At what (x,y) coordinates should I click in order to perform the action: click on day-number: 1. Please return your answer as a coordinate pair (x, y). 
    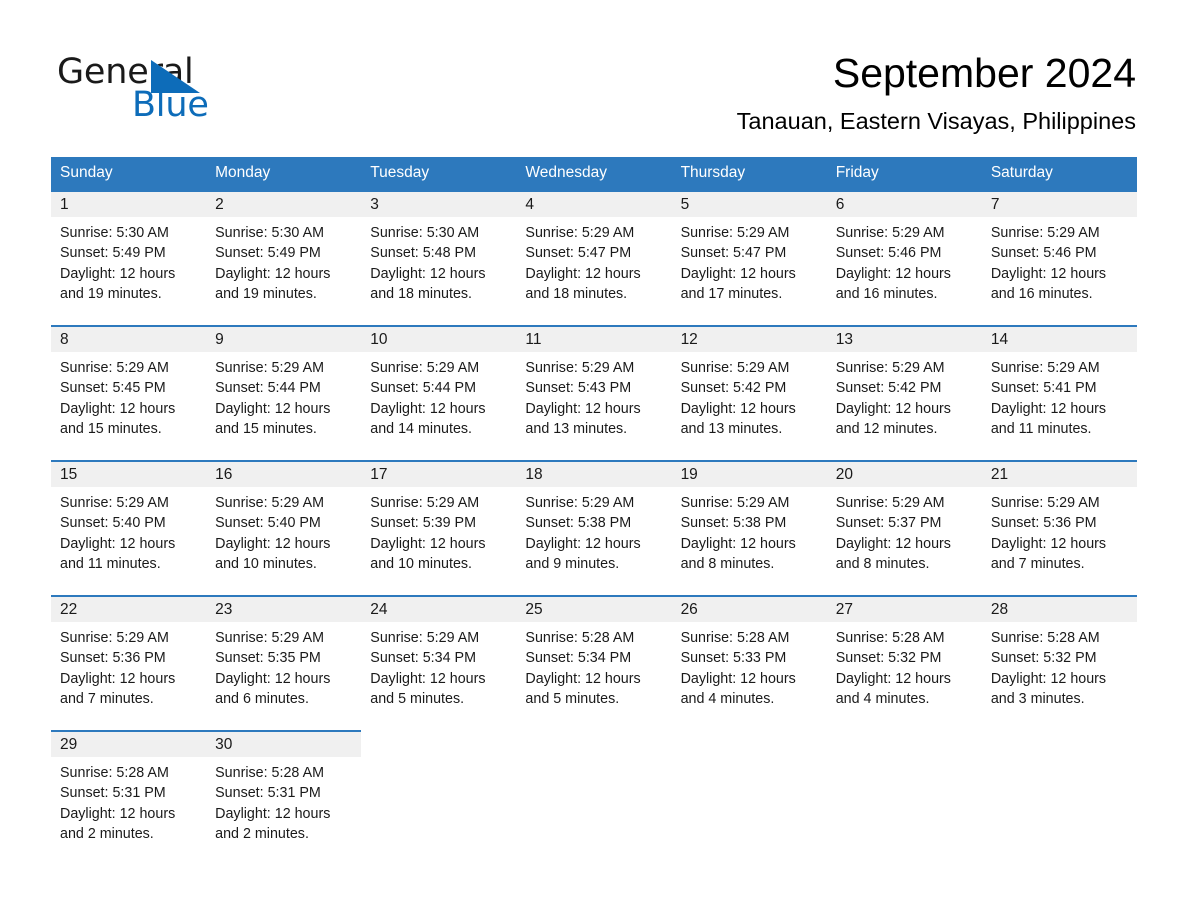
    Looking at the image, I should click on (129, 204).